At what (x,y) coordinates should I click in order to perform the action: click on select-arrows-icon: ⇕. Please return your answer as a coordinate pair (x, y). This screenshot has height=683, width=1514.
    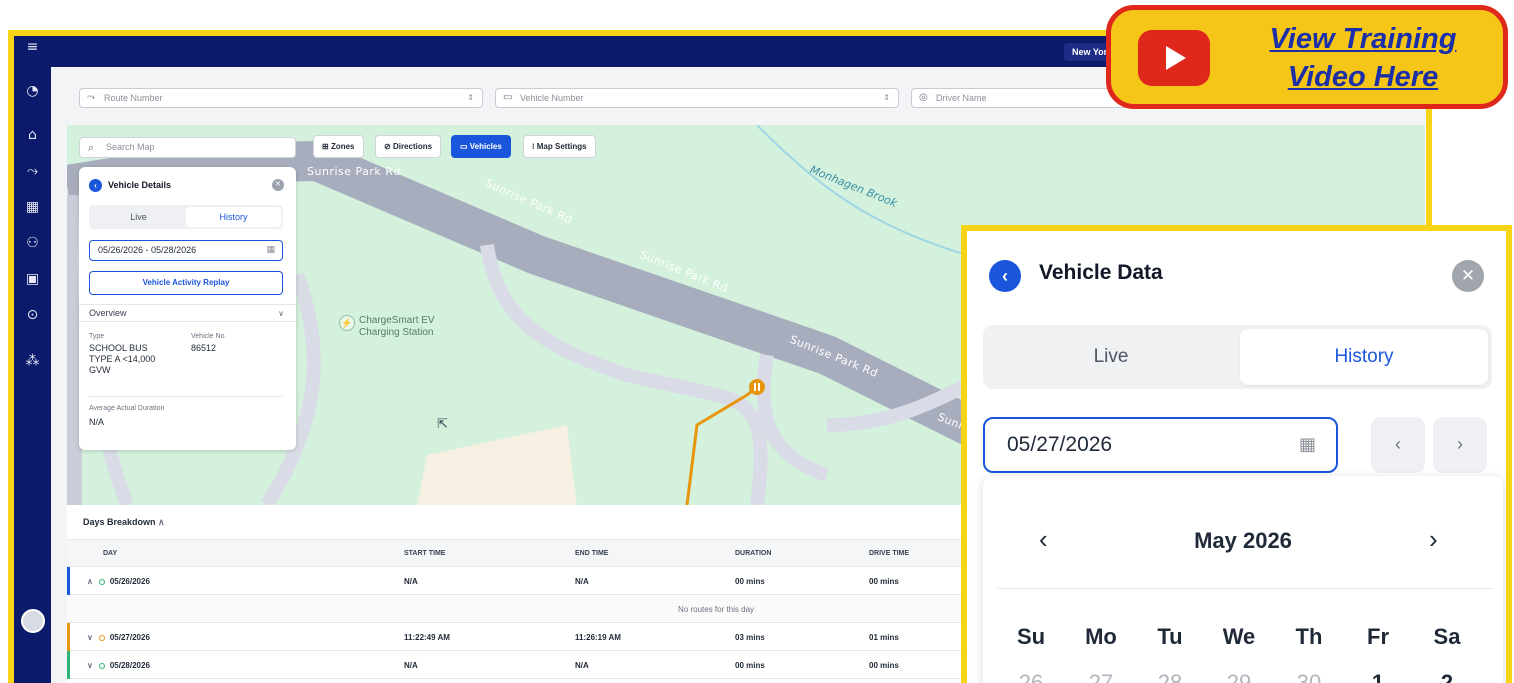
    Looking at the image, I should click on (886, 97).